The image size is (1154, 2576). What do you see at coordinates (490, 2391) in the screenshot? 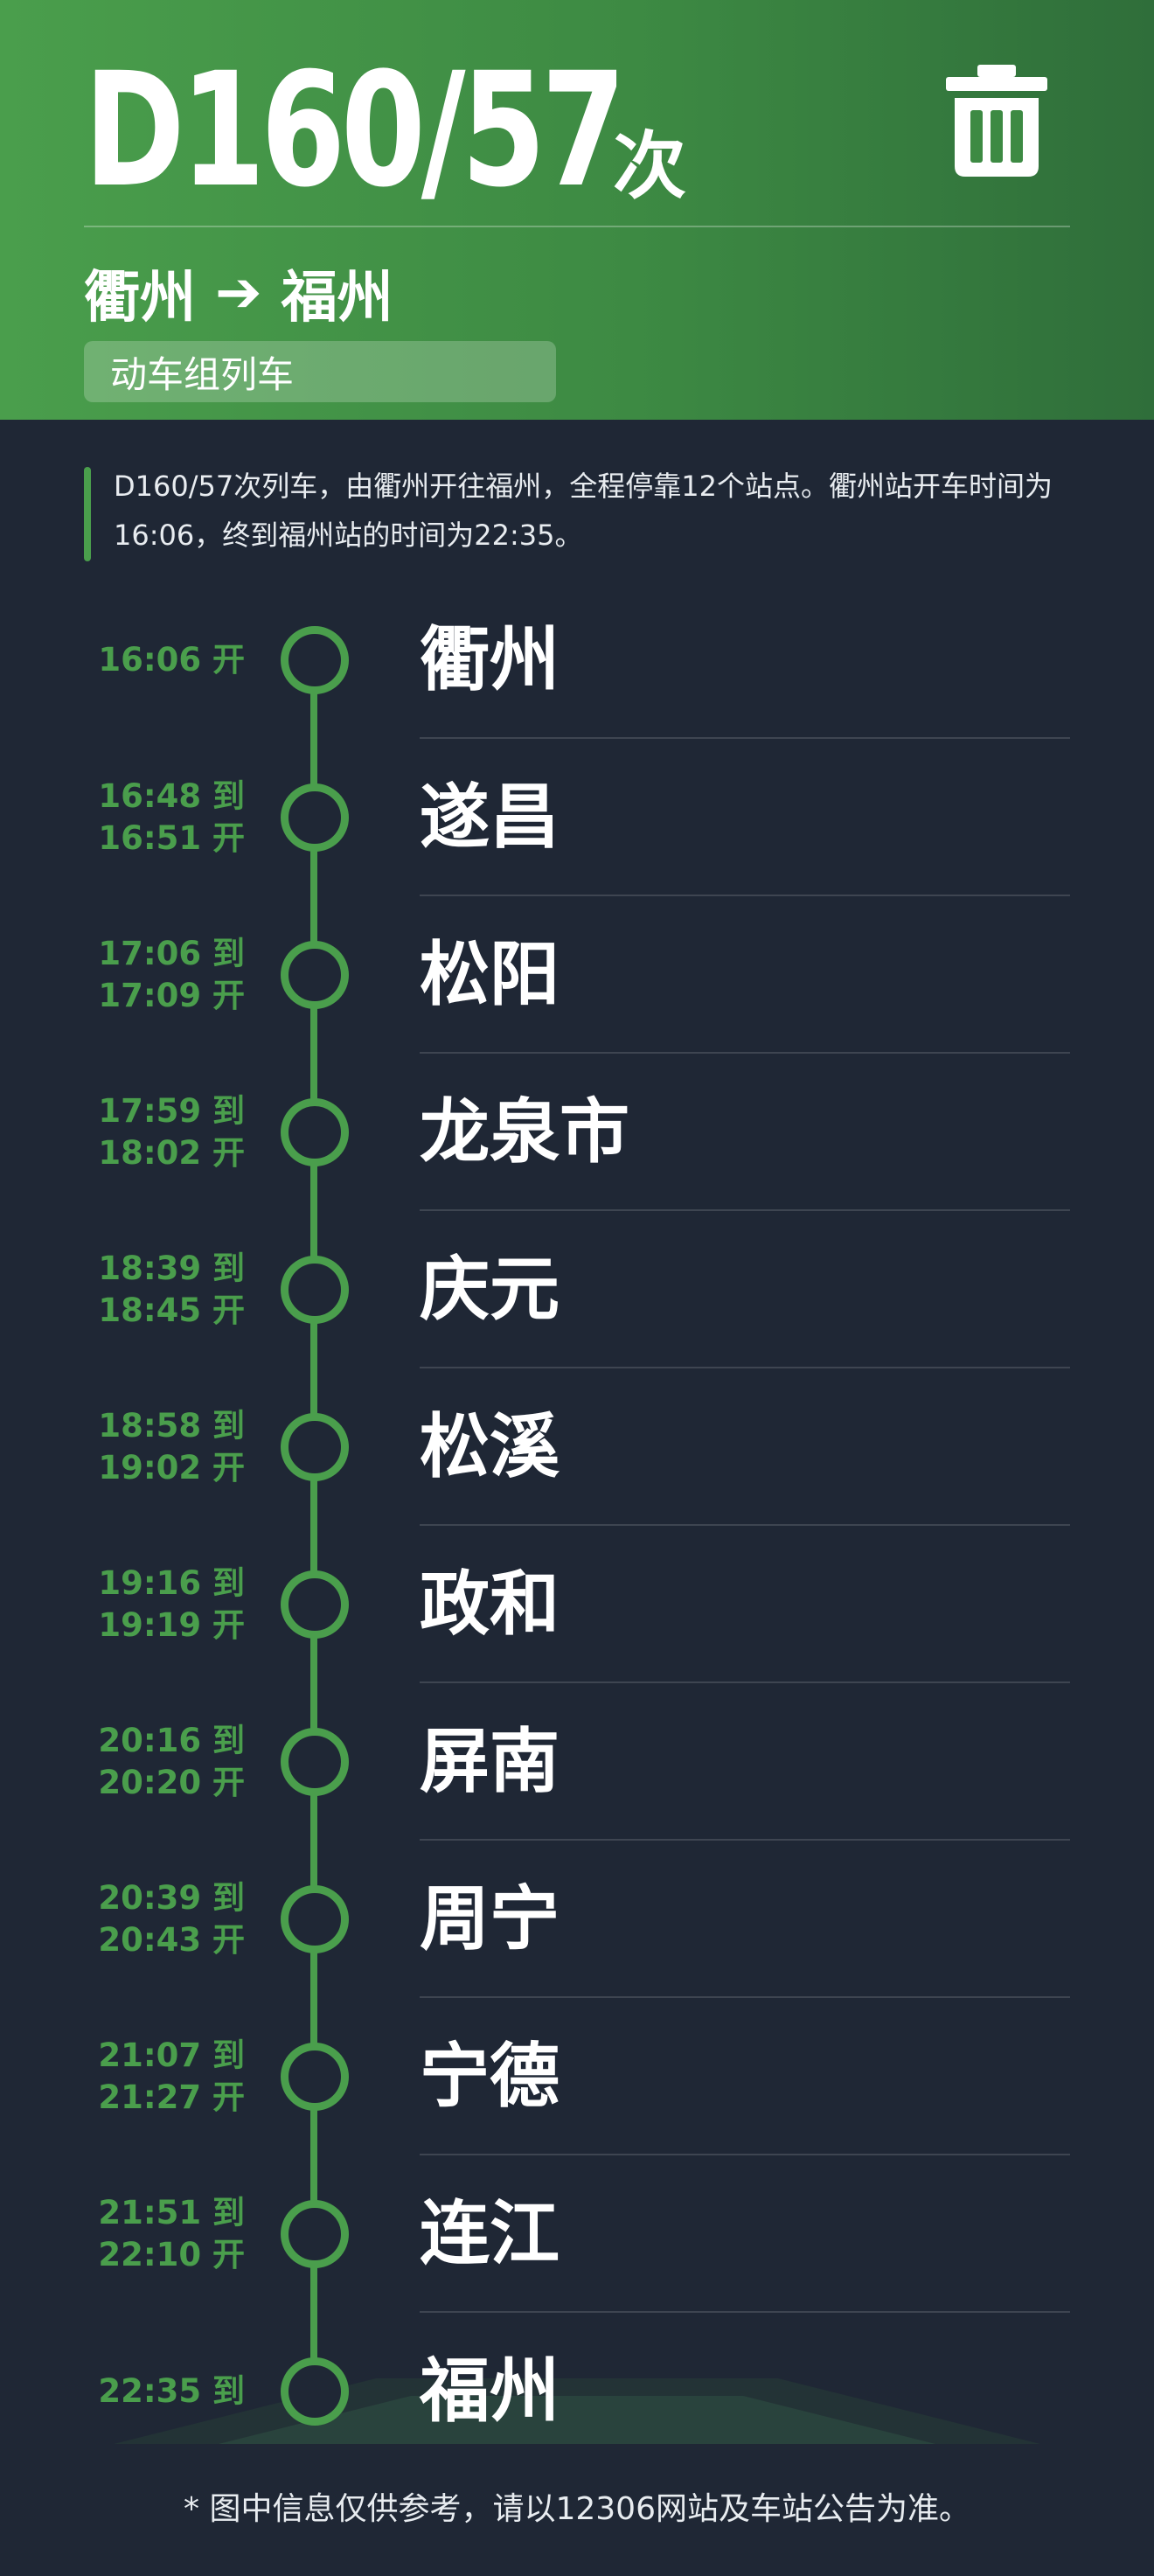
I see `station-name: 福州` at bounding box center [490, 2391].